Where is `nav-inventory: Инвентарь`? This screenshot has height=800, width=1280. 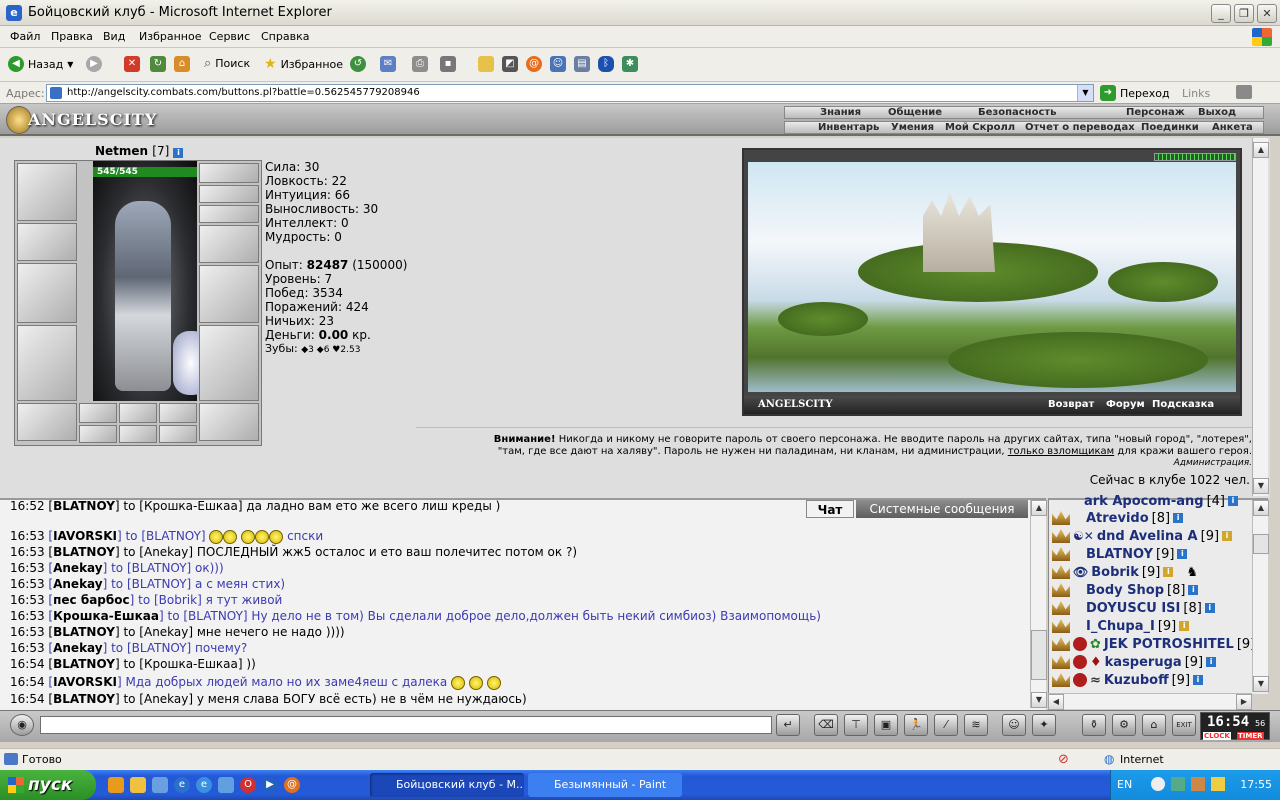 nav-inventory: Инвентарь is located at coordinates (848, 127).